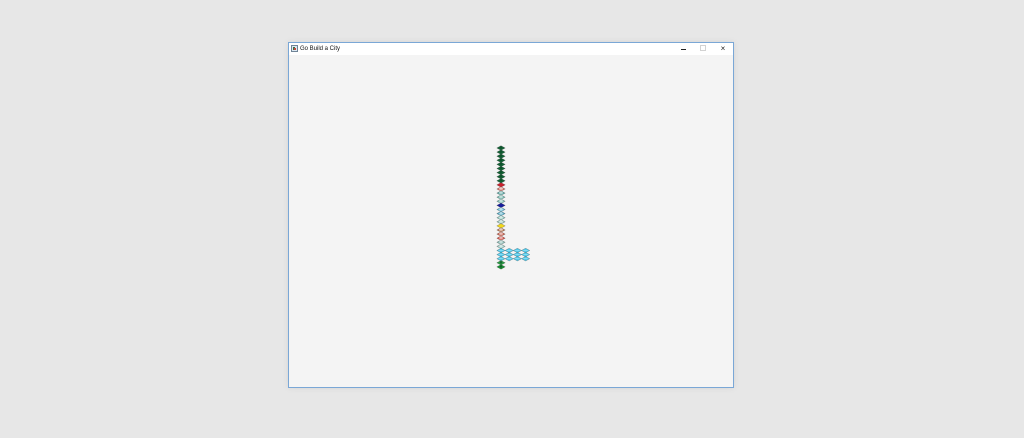  What do you see at coordinates (501, 205) in the screenshot?
I see `map-tile-blue` at bounding box center [501, 205].